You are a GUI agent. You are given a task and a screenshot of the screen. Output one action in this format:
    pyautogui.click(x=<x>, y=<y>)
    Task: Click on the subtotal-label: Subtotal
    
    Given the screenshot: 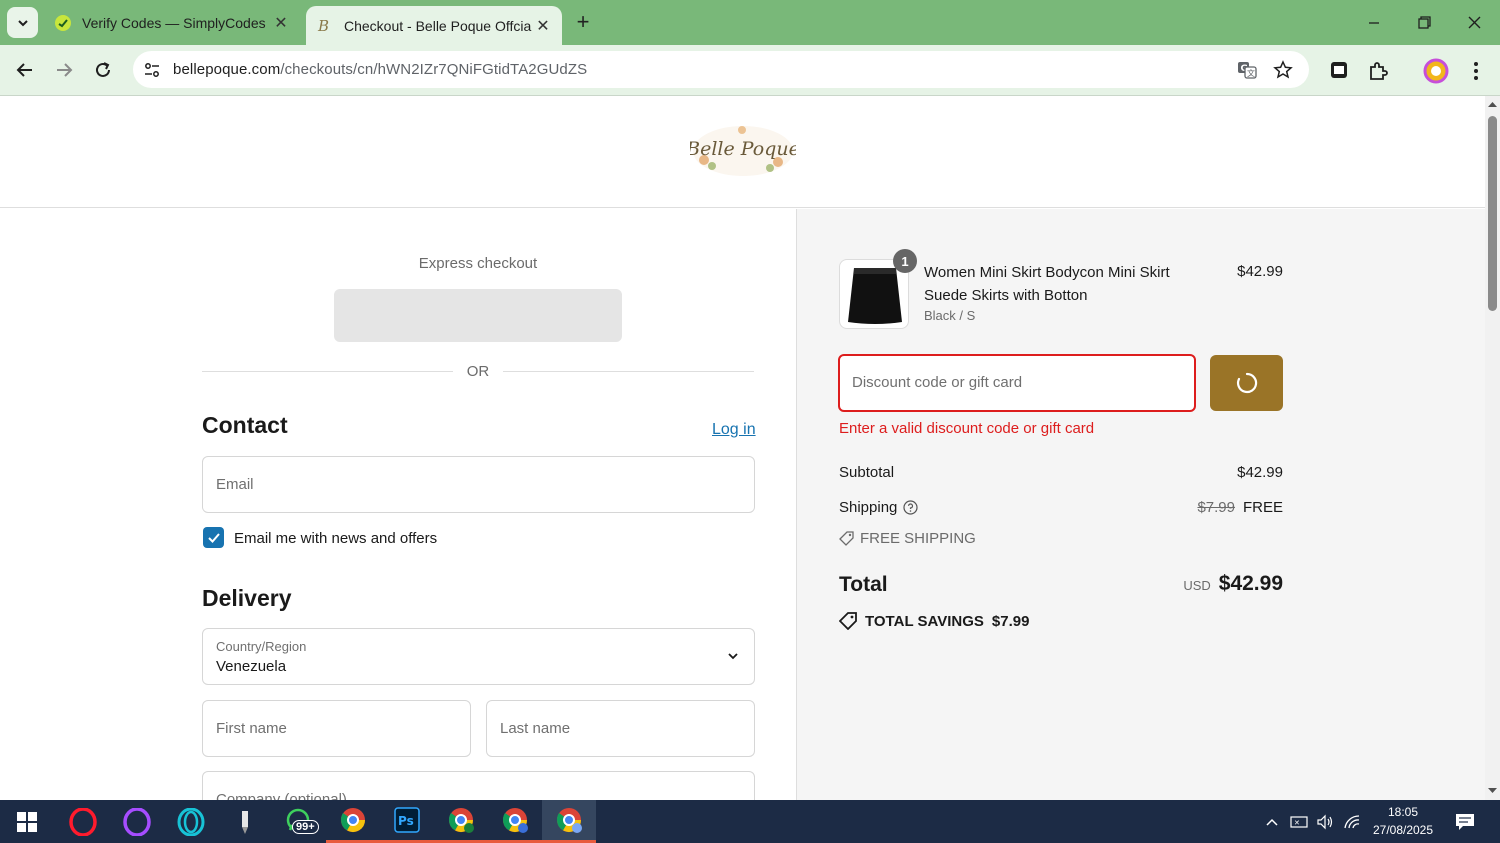 What is the action you would take?
    pyautogui.click(x=867, y=472)
    